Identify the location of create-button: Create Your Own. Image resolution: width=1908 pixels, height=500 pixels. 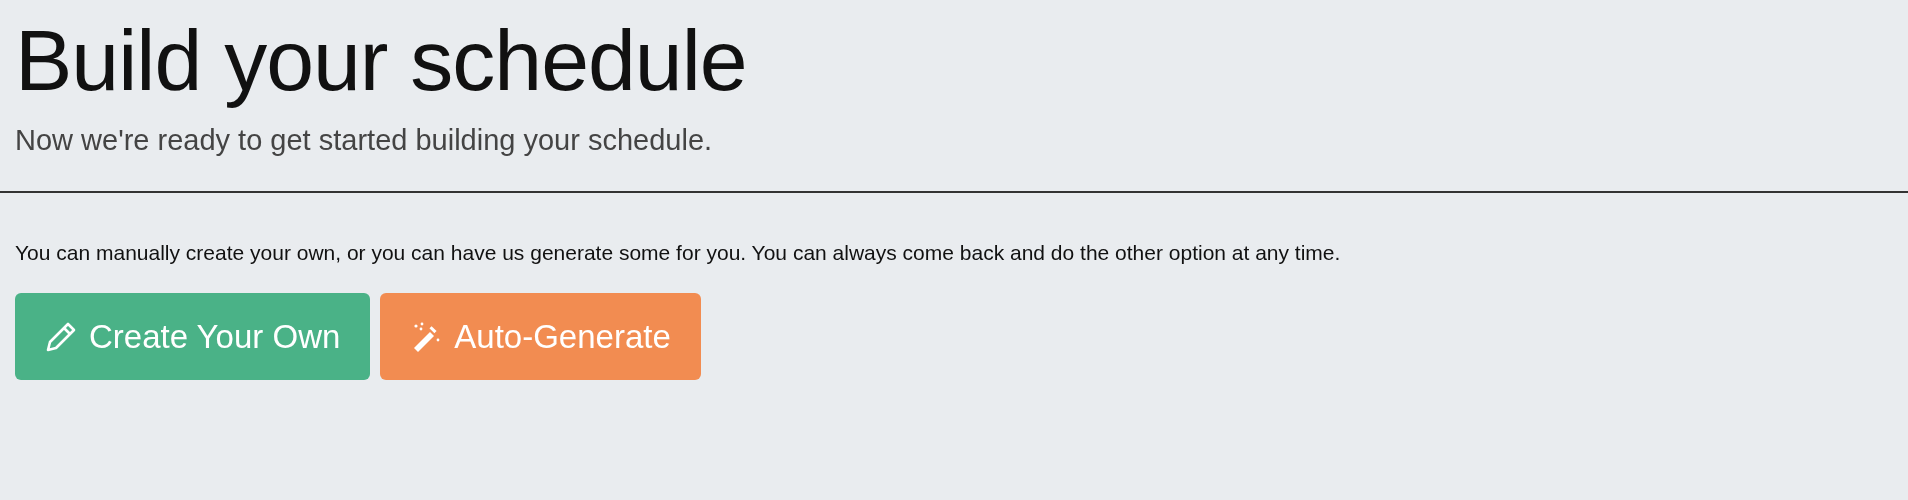
(193, 336).